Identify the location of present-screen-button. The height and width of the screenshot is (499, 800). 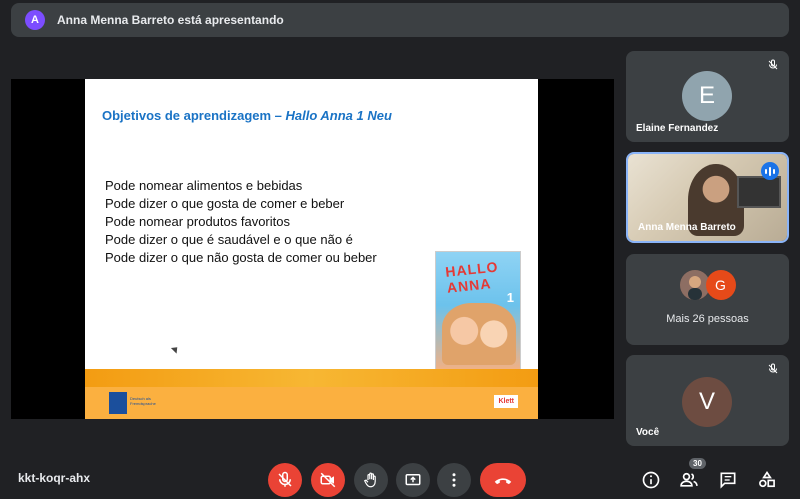
(413, 480).